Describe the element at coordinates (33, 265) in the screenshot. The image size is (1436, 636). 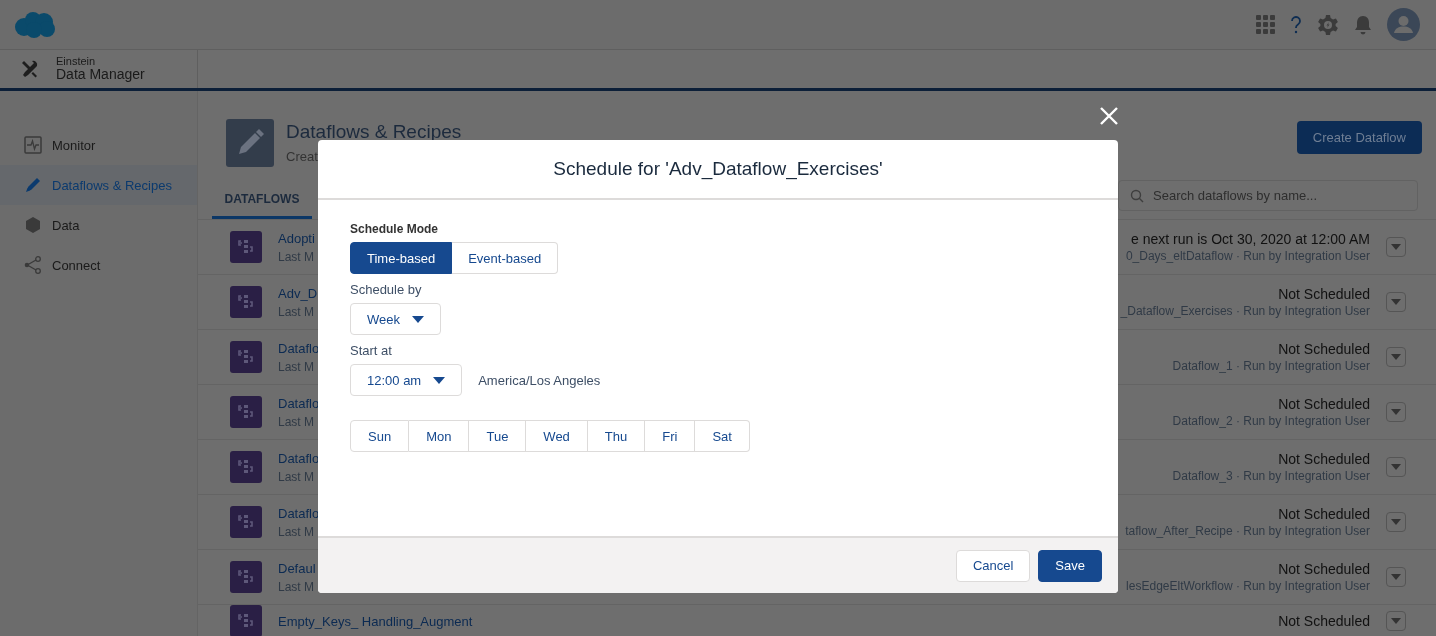
I see `share-icon` at that location.